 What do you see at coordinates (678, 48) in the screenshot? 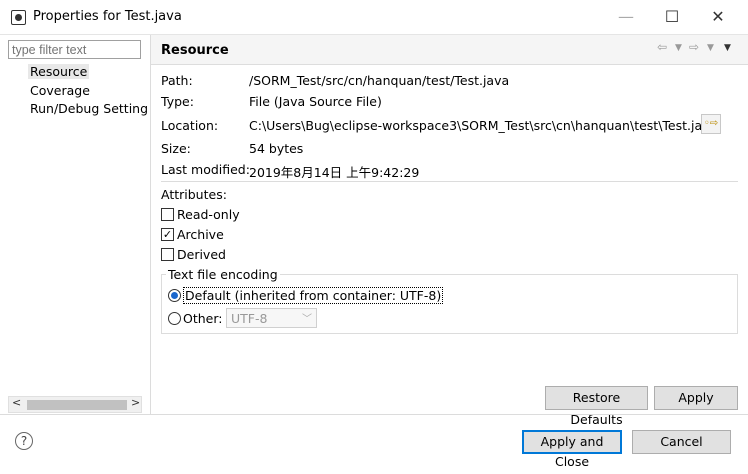
I see `back-dropdown-icon: ▼` at bounding box center [678, 48].